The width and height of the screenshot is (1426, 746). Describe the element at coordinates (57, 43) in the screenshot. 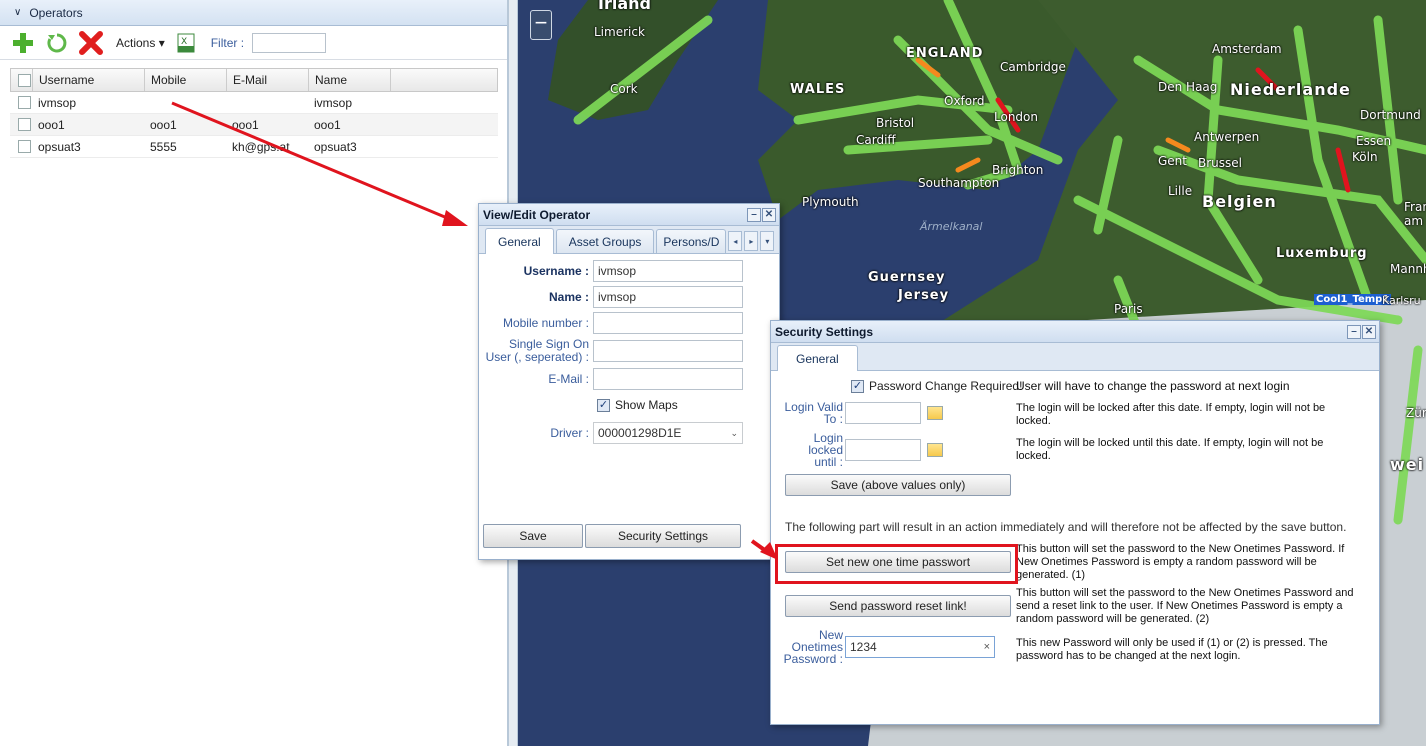

I see `refresh-icon` at that location.